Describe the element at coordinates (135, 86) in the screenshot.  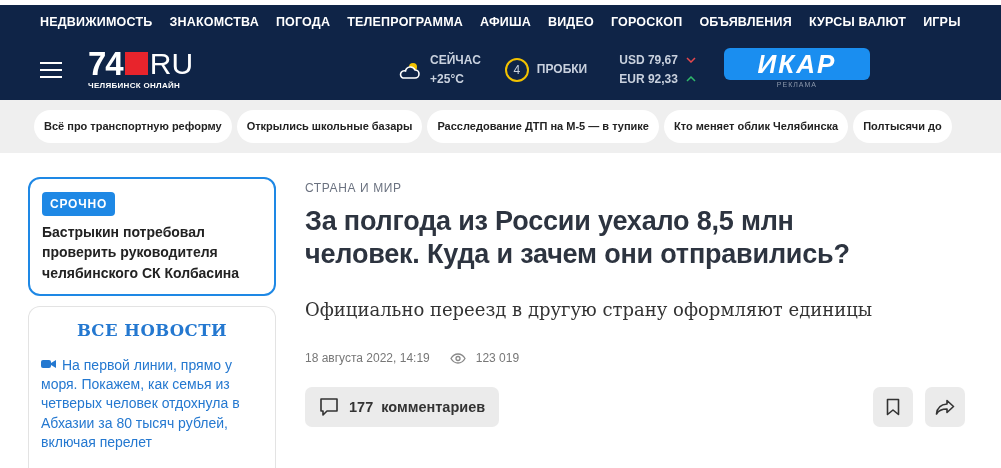
I see `logo-subtitle: ЧЕЛЯБИНСК ОНЛАЙН` at that location.